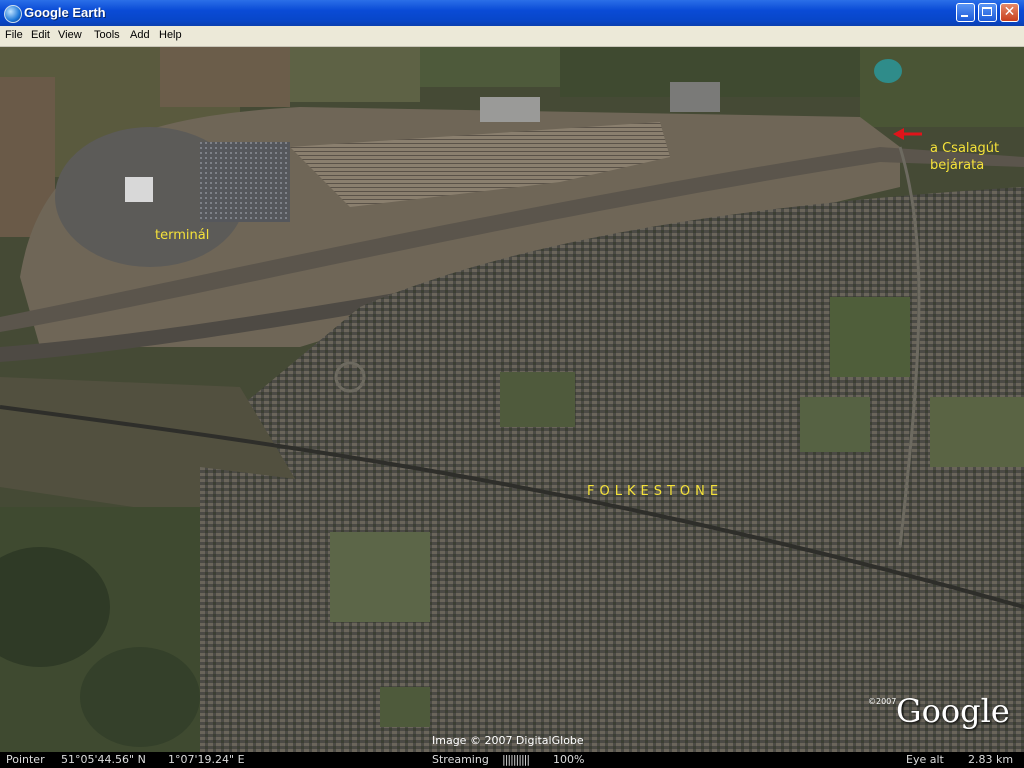 This screenshot has height=768, width=1024. Describe the element at coordinates (957, 165) in the screenshot. I see `tunnel-label-line2: bejárata` at that location.